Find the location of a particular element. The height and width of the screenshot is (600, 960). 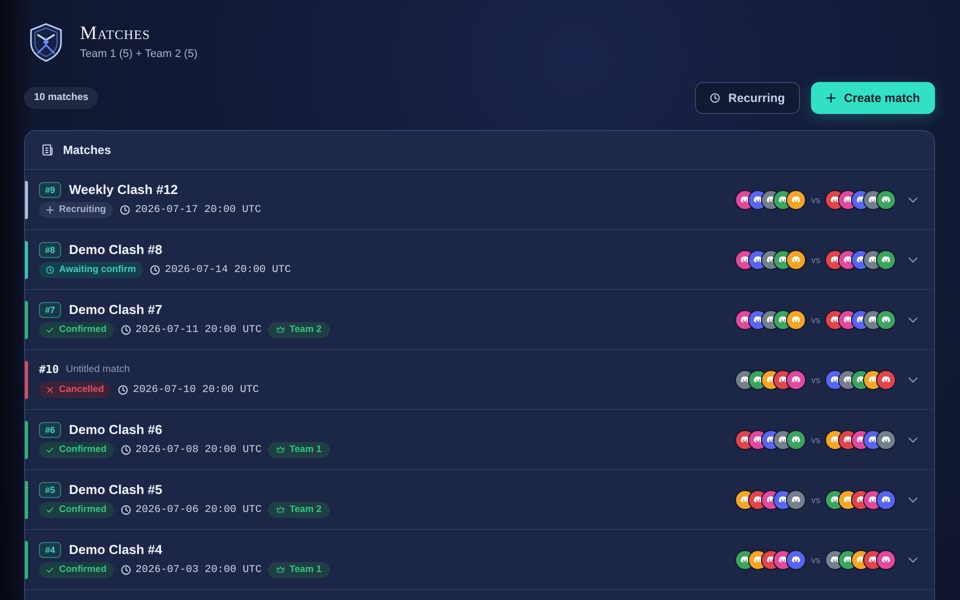

match-title: Weekly Clash #12 is located at coordinates (123, 189).